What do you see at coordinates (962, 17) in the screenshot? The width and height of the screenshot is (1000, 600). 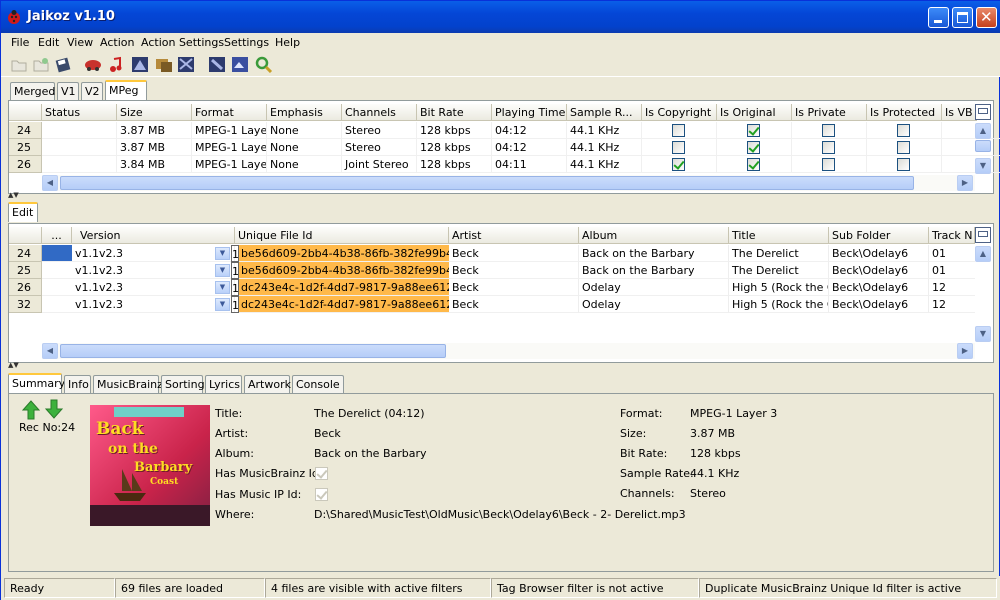 I see `maximize-button` at bounding box center [962, 17].